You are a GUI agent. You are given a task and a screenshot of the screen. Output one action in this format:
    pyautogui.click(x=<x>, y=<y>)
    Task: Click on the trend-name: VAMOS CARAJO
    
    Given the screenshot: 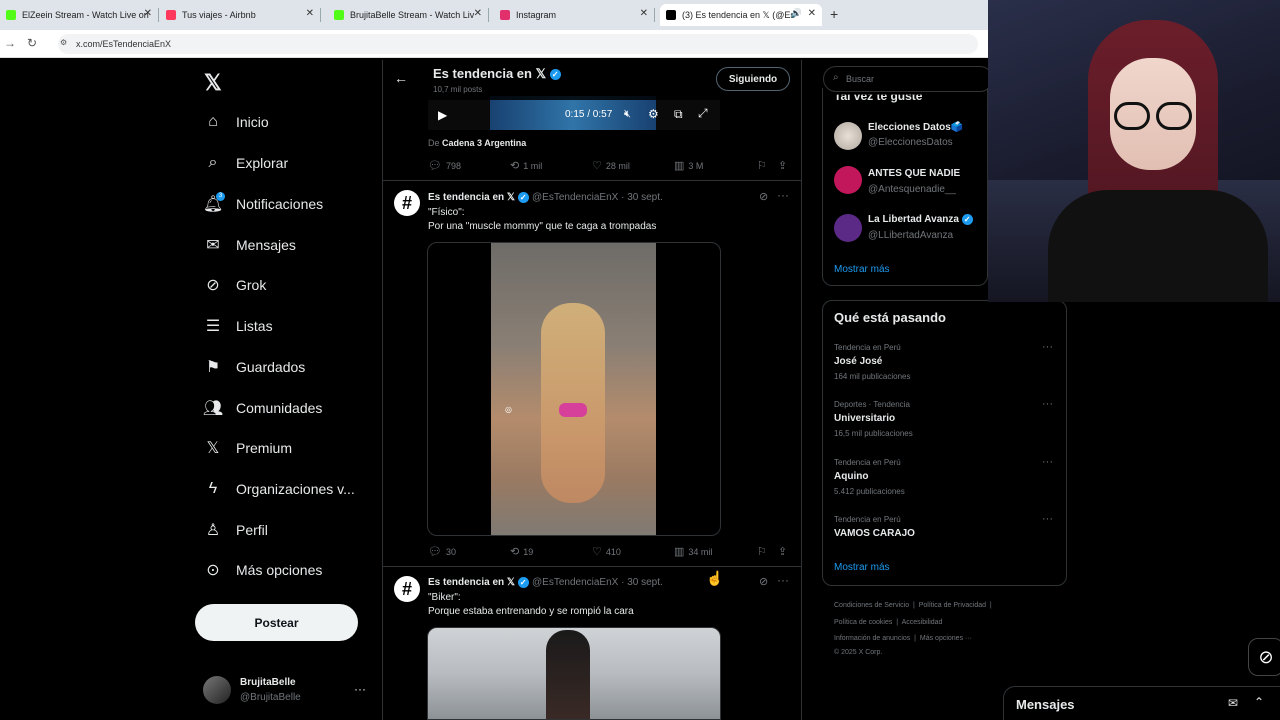 What is the action you would take?
    pyautogui.click(x=874, y=533)
    